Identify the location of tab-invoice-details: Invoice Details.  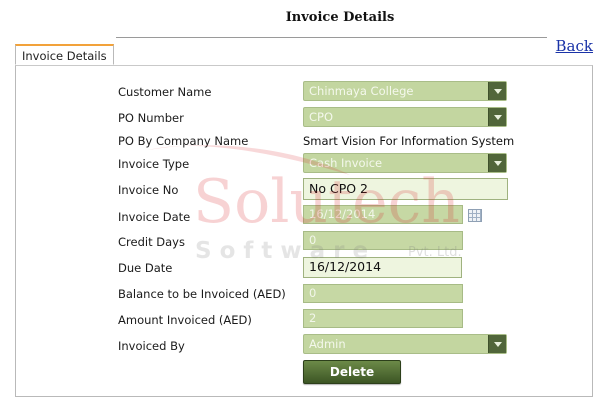
(64, 54).